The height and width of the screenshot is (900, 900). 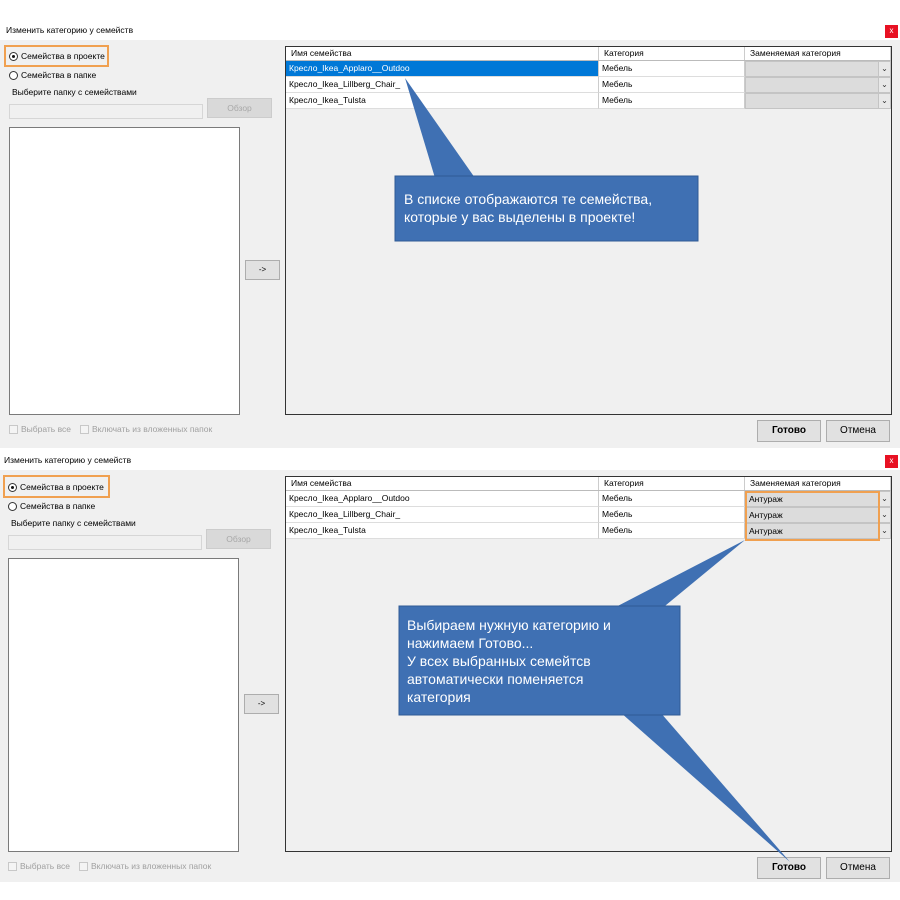 I want to click on callout-line: У всех выбранных семейтсв, so click(x=499, y=661).